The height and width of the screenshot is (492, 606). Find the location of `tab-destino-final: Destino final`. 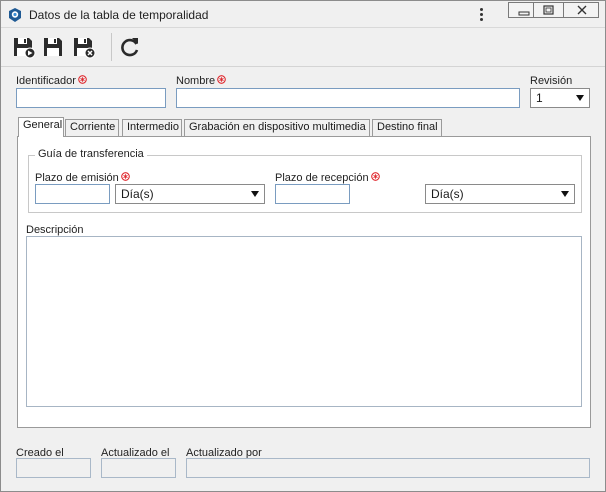

tab-destino-final: Destino final is located at coordinates (407, 127).